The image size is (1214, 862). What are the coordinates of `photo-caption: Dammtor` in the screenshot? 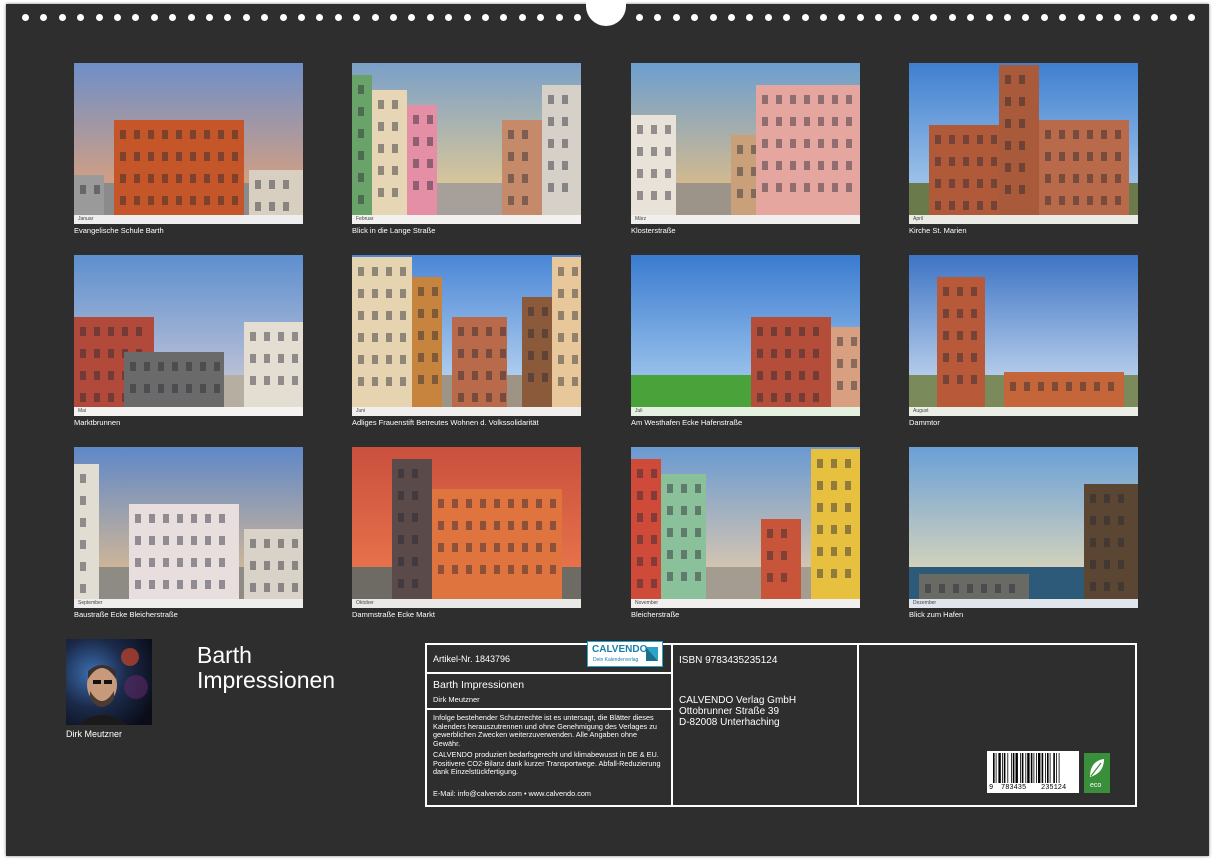 It's located at (924, 422).